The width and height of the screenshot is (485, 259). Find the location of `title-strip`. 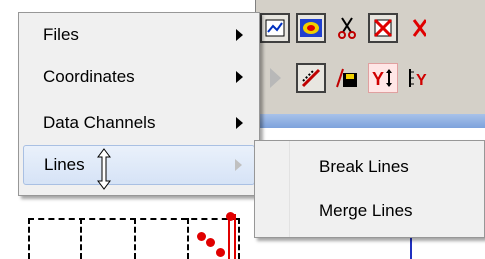

title-strip is located at coordinates (370, 121).